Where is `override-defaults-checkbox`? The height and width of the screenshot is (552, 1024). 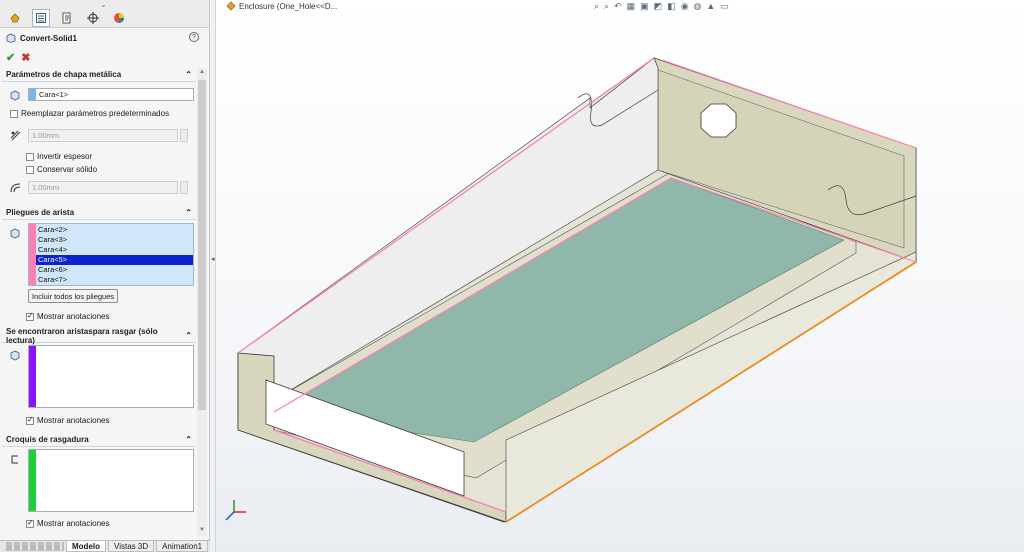 override-defaults-checkbox is located at coordinates (14, 113).